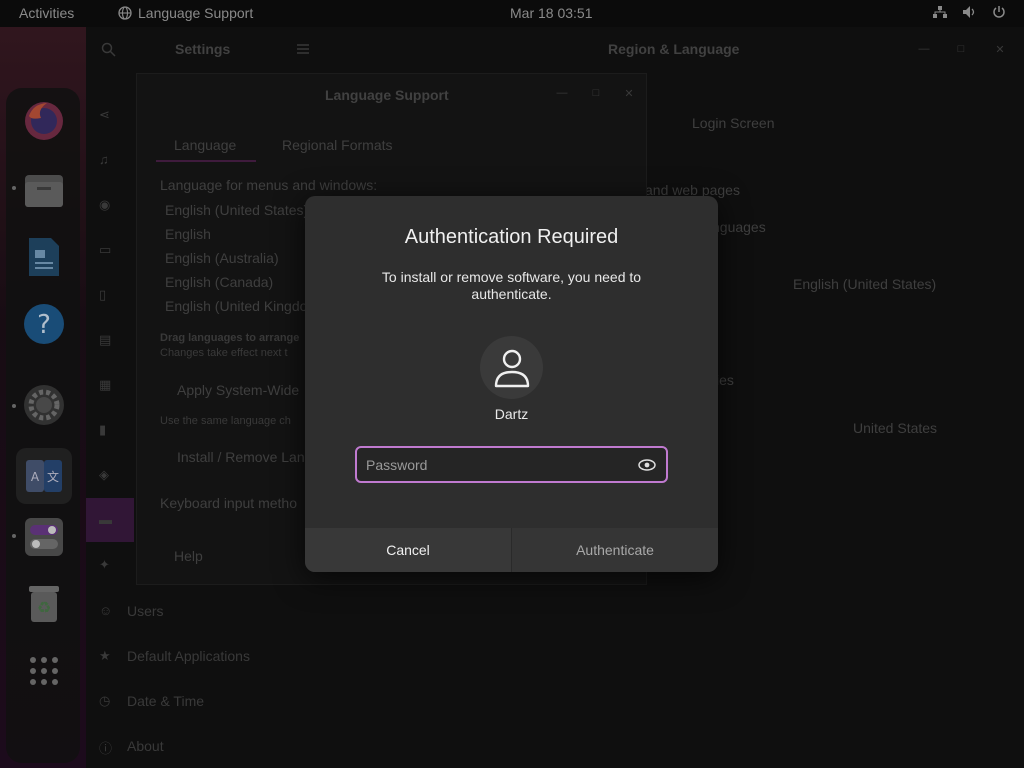 The image size is (1024, 768). I want to click on password-field, so click(511, 464).